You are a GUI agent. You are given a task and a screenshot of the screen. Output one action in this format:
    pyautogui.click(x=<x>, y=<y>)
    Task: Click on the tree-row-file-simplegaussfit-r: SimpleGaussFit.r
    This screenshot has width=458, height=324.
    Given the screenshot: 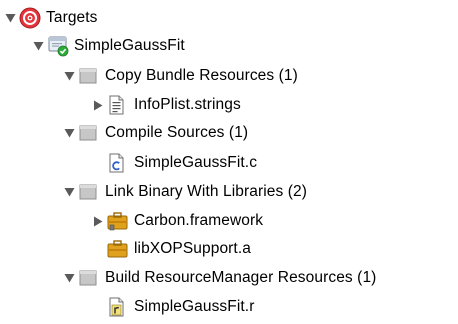 What is the action you would take?
    pyautogui.click(x=180, y=307)
    